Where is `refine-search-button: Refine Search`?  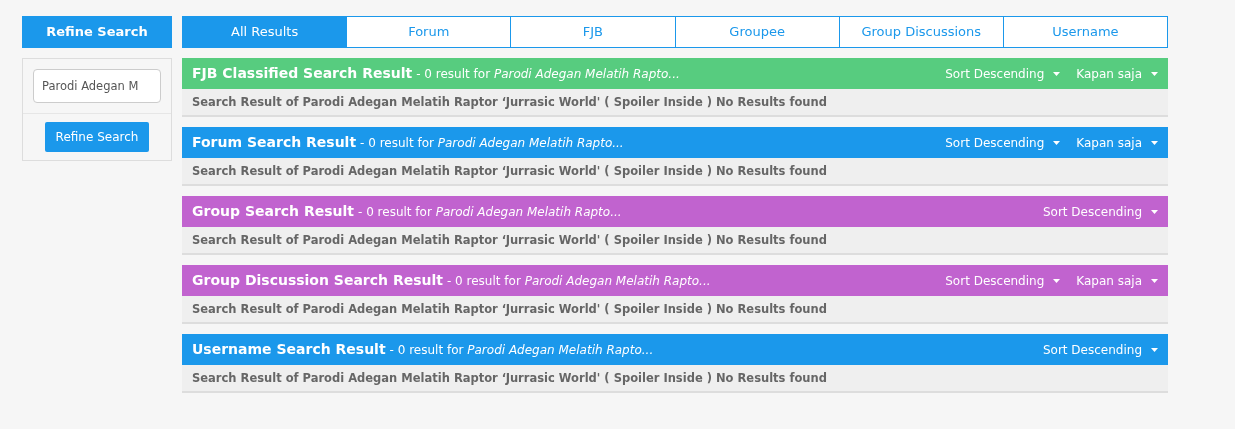
refine-search-button: Refine Search is located at coordinates (97, 137).